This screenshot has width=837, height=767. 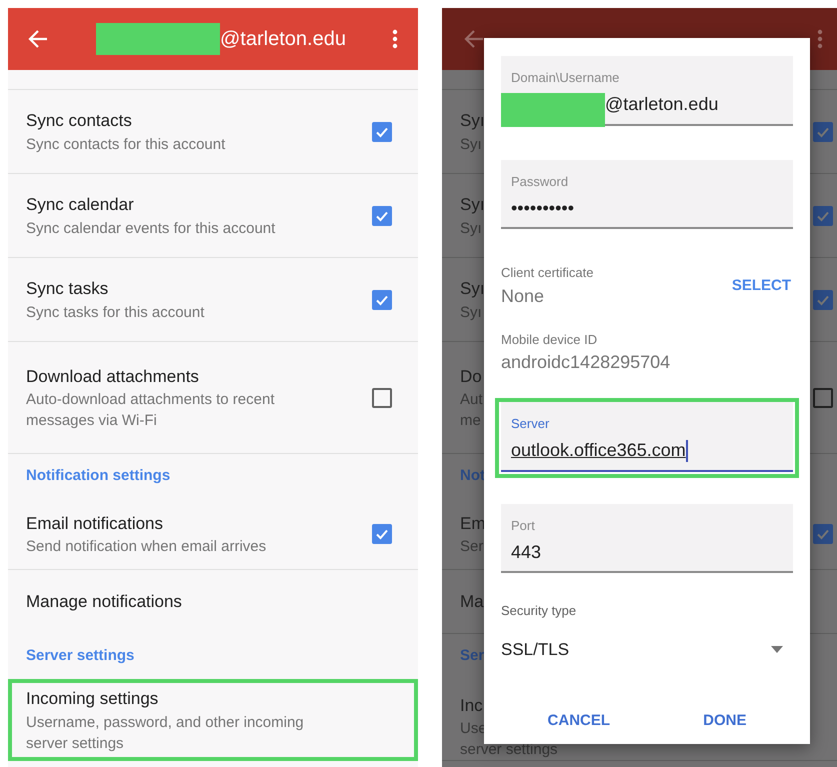 I want to click on setting-title: Sync calendar, so click(x=80, y=205).